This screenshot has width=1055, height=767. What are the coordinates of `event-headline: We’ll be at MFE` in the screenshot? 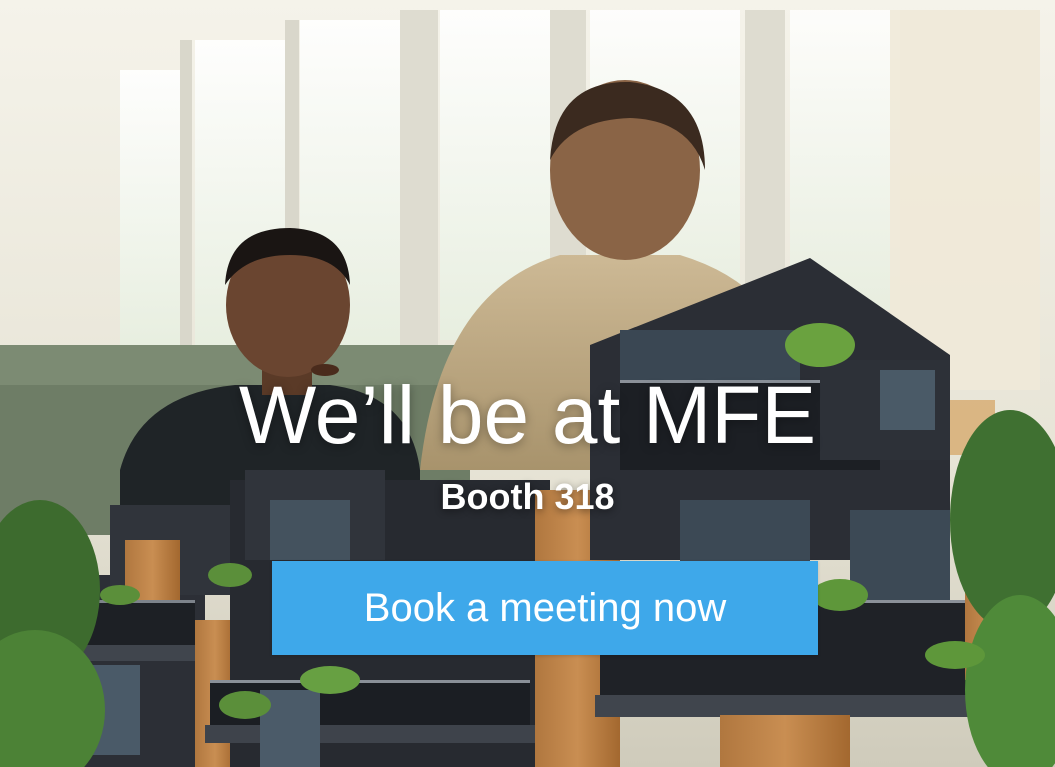 It's located at (527, 415).